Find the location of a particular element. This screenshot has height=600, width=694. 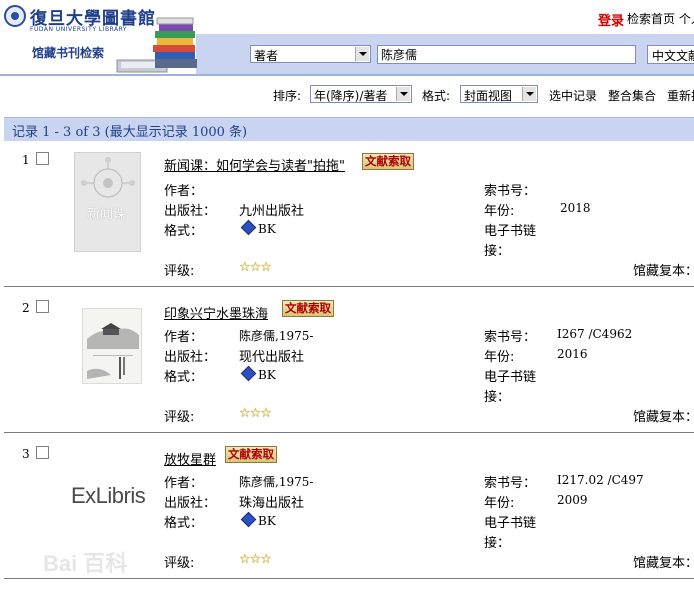

library-logo-subtitle: FUDAN UNIVERSITY LIBRARY is located at coordinates (79, 29).